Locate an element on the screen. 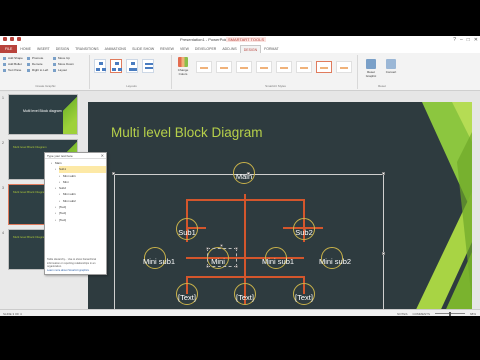 Image resolution: width=480 pixels, height=360 pixels. reset-graphic-button: Reset Graphic is located at coordinates (371, 68).